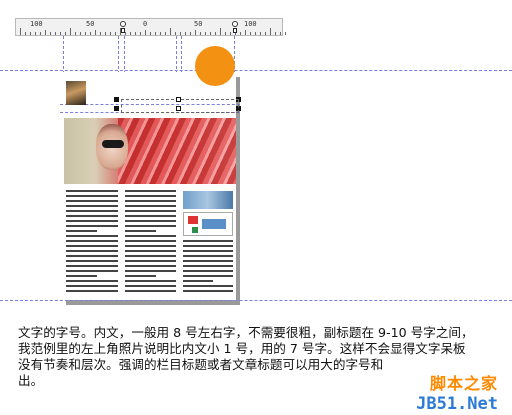 This screenshot has height=415, width=512. I want to click on hero-photo, so click(150, 151).